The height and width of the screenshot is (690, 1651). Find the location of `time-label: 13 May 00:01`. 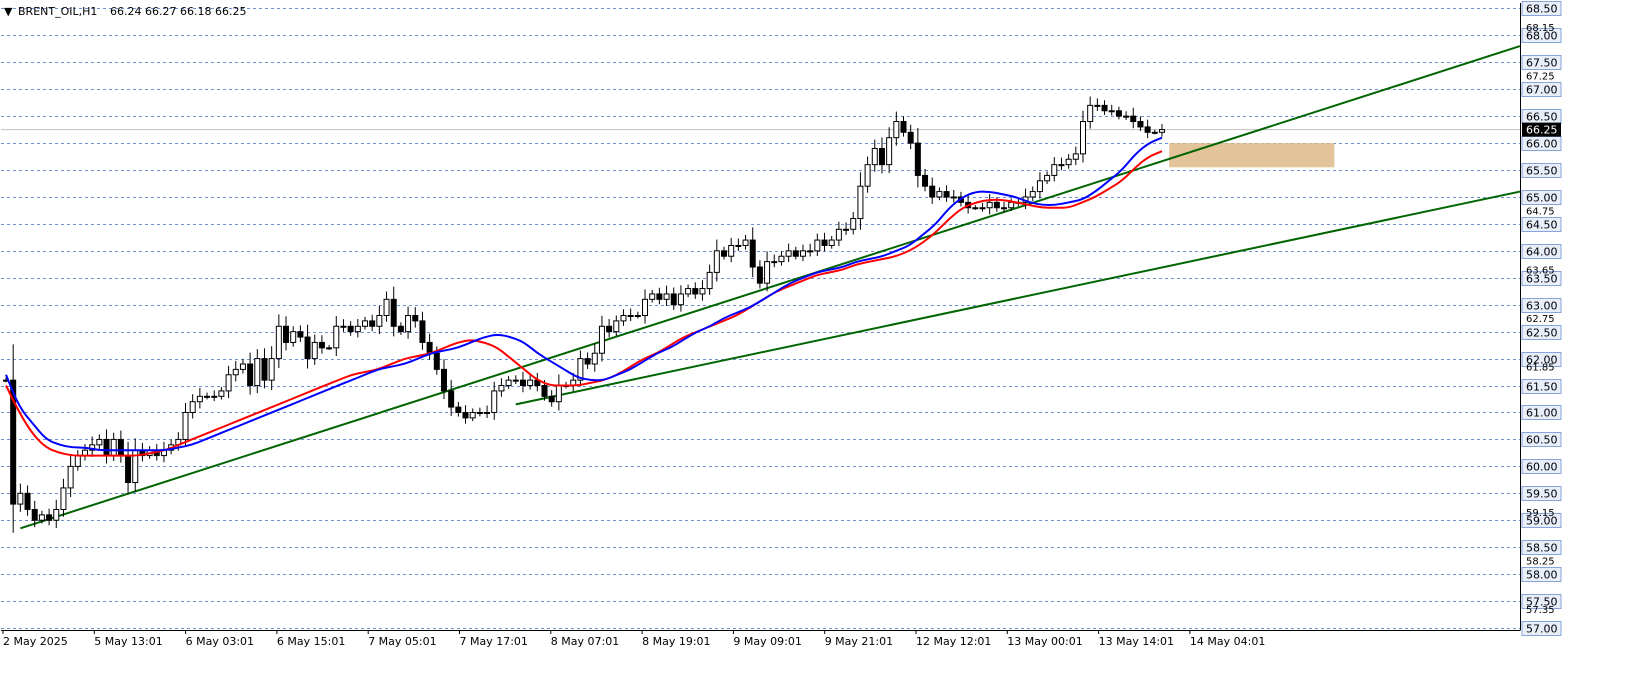

time-label: 13 May 00:01 is located at coordinates (1044, 641).